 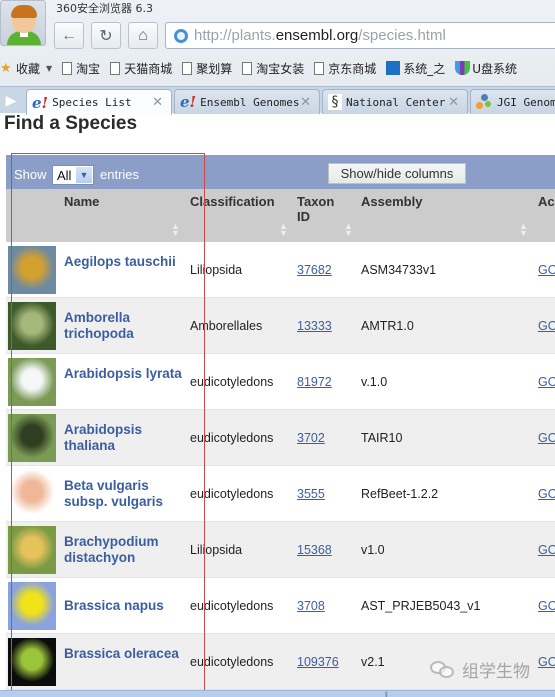 What do you see at coordinates (129, 262) in the screenshot?
I see `species-name-link: Aegilops tauschii` at bounding box center [129, 262].